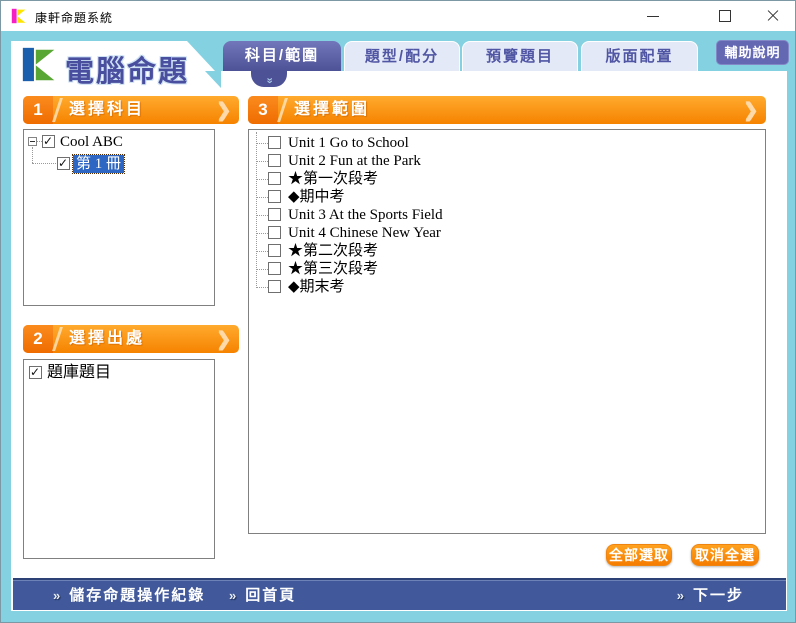  I want to click on step2-number: 2, so click(38, 339).